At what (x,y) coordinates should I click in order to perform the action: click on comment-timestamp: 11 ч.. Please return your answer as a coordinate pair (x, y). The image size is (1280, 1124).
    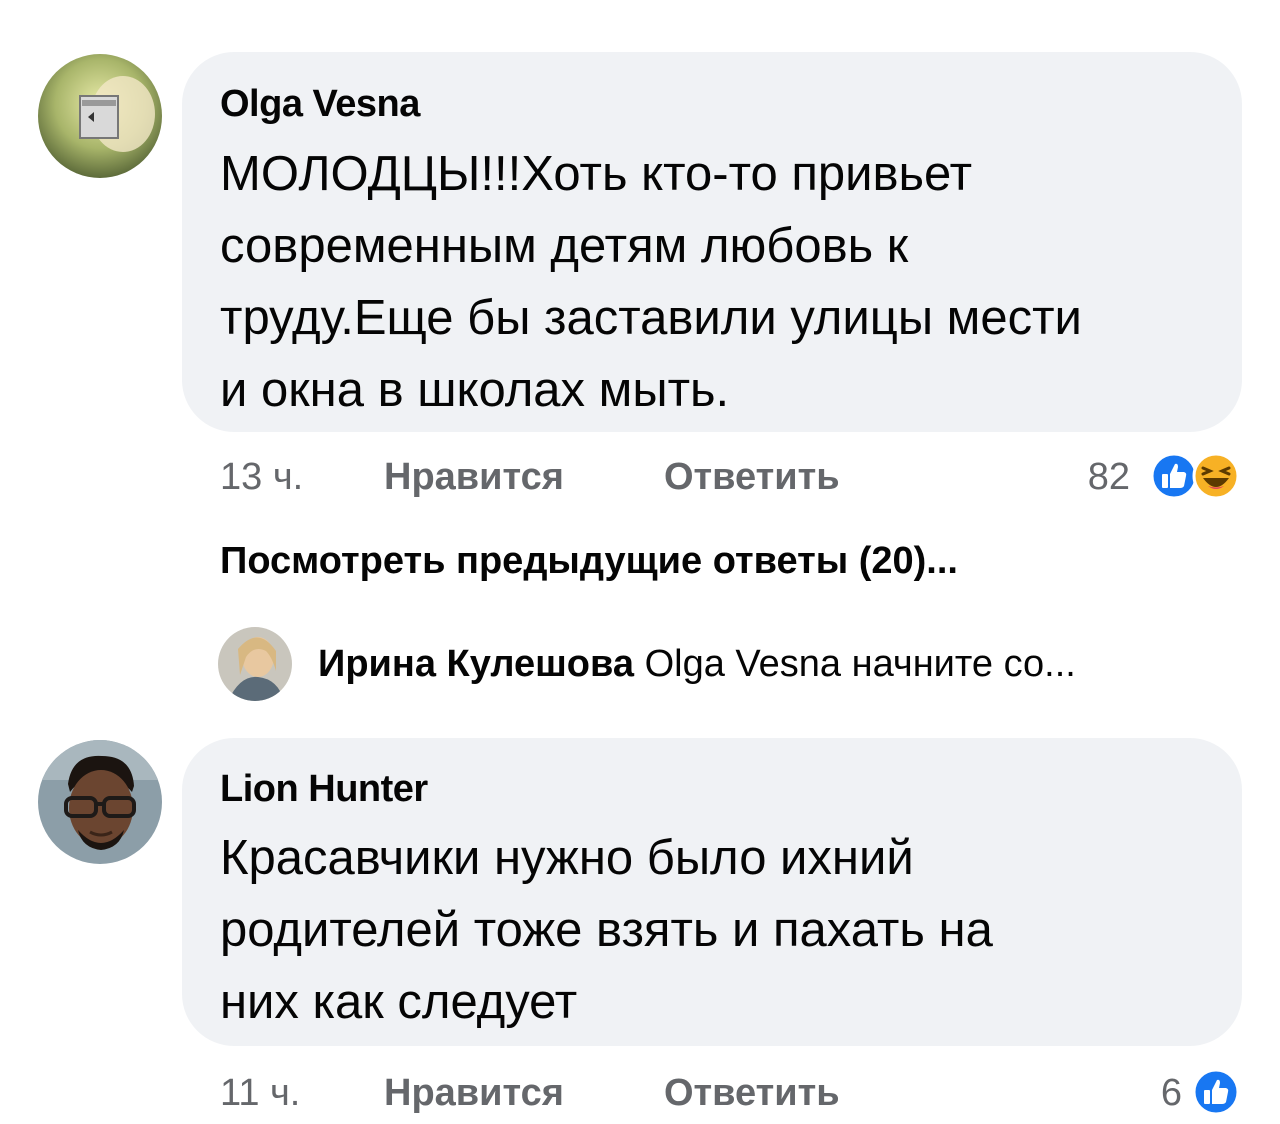
    Looking at the image, I should click on (260, 1093).